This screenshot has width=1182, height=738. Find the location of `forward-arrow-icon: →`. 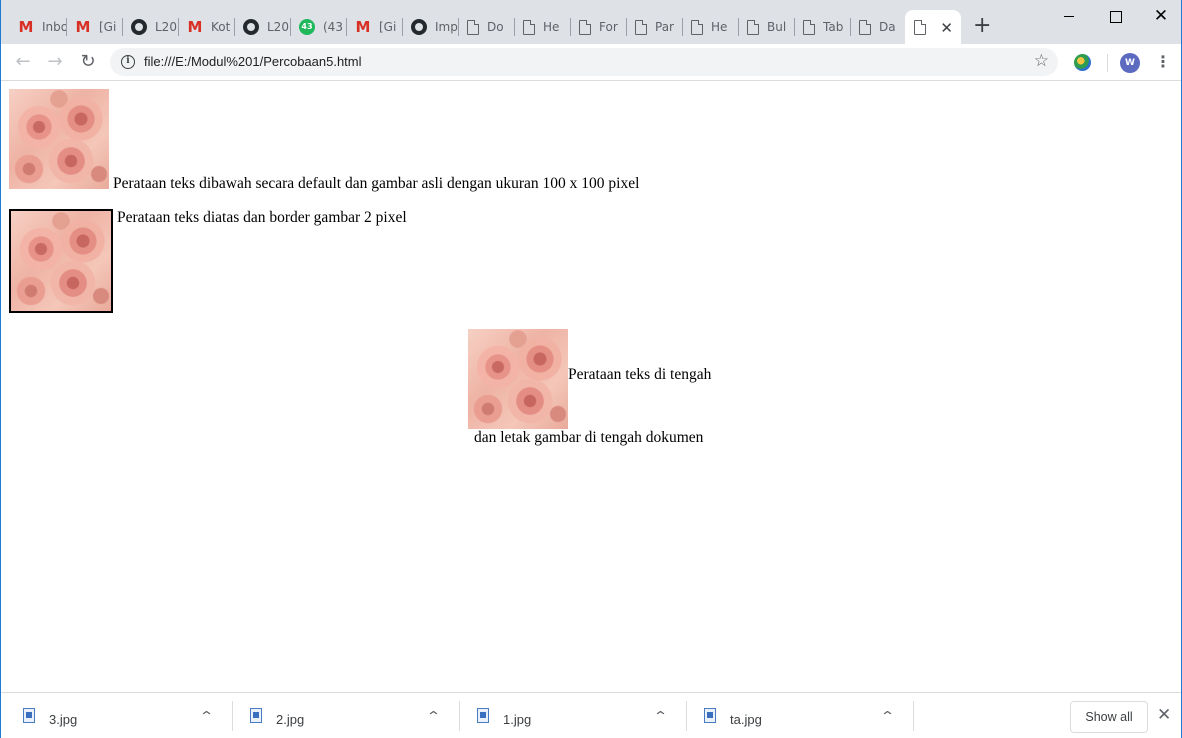

forward-arrow-icon: → is located at coordinates (55, 62).